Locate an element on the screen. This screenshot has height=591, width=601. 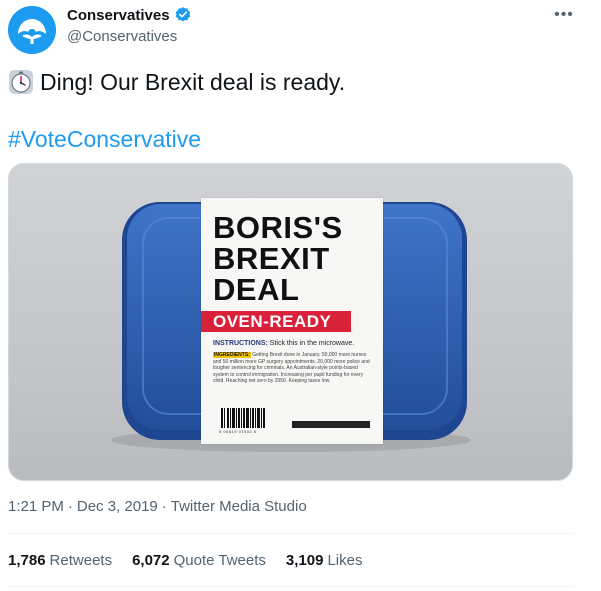
retweets-count: 1,786 is located at coordinates (27, 560).